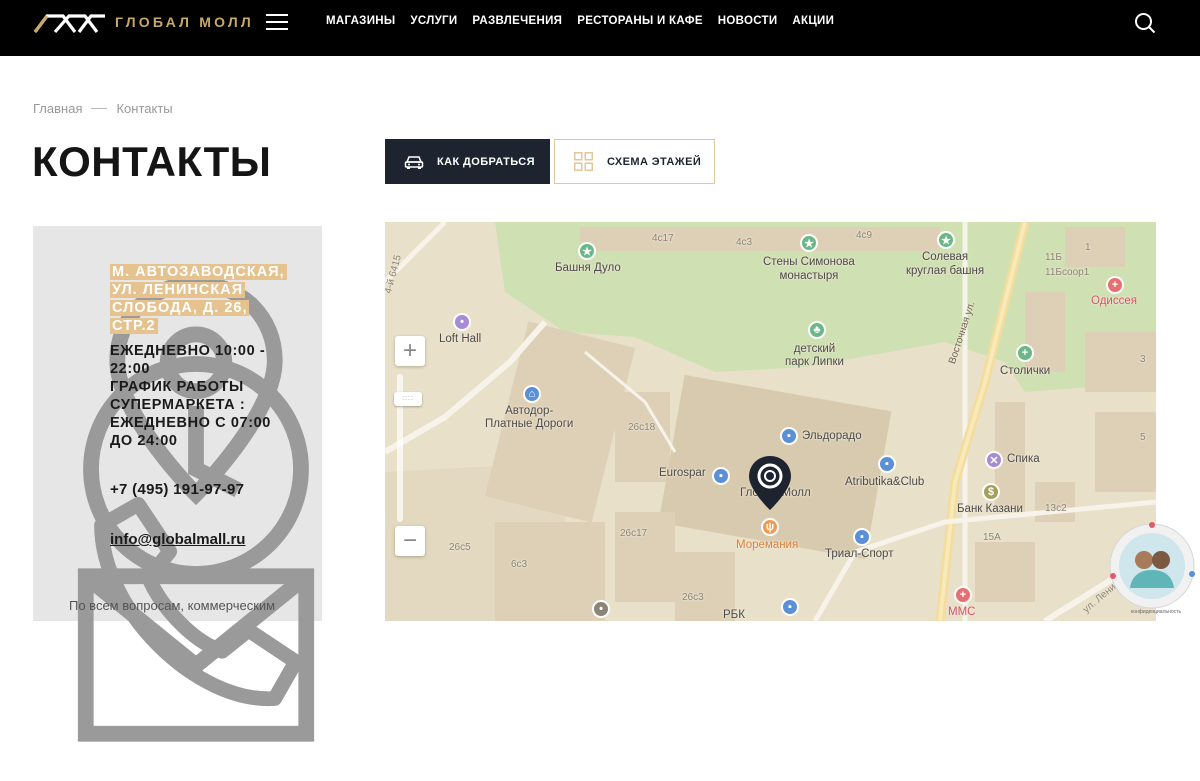  Describe the element at coordinates (99, 108) in the screenshot. I see `breadcrumb-separator` at that location.